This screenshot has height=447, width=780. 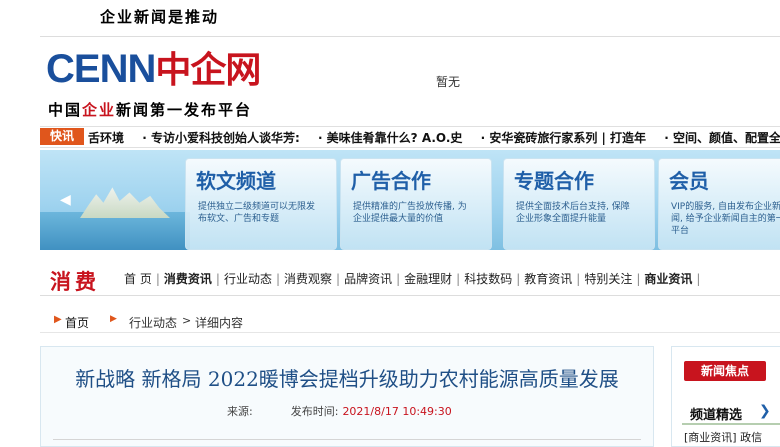 I want to click on cenn-logo: CENN中企网 中国企业新闻第一发布平台, so click(x=165, y=84).